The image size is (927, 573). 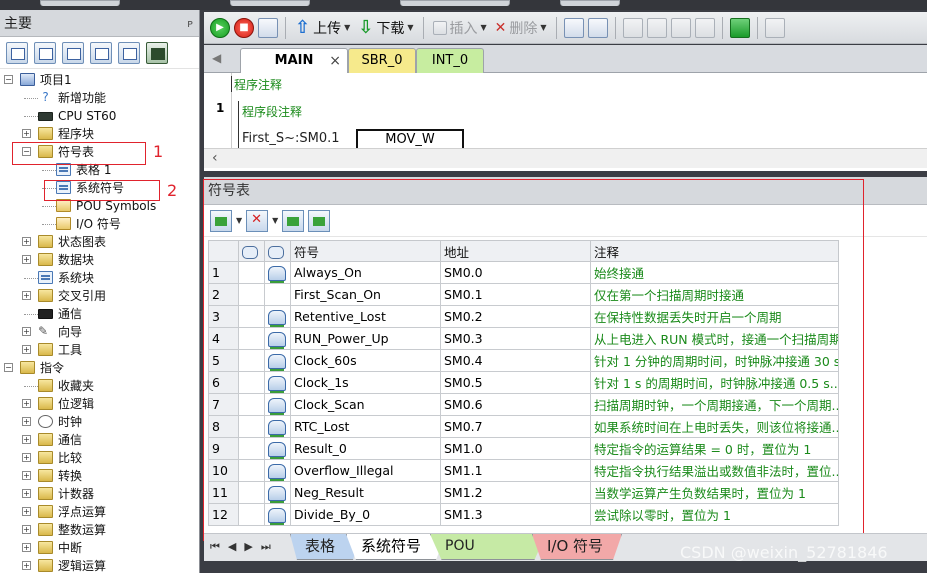 I want to click on tree-connector, so click(x=49, y=206).